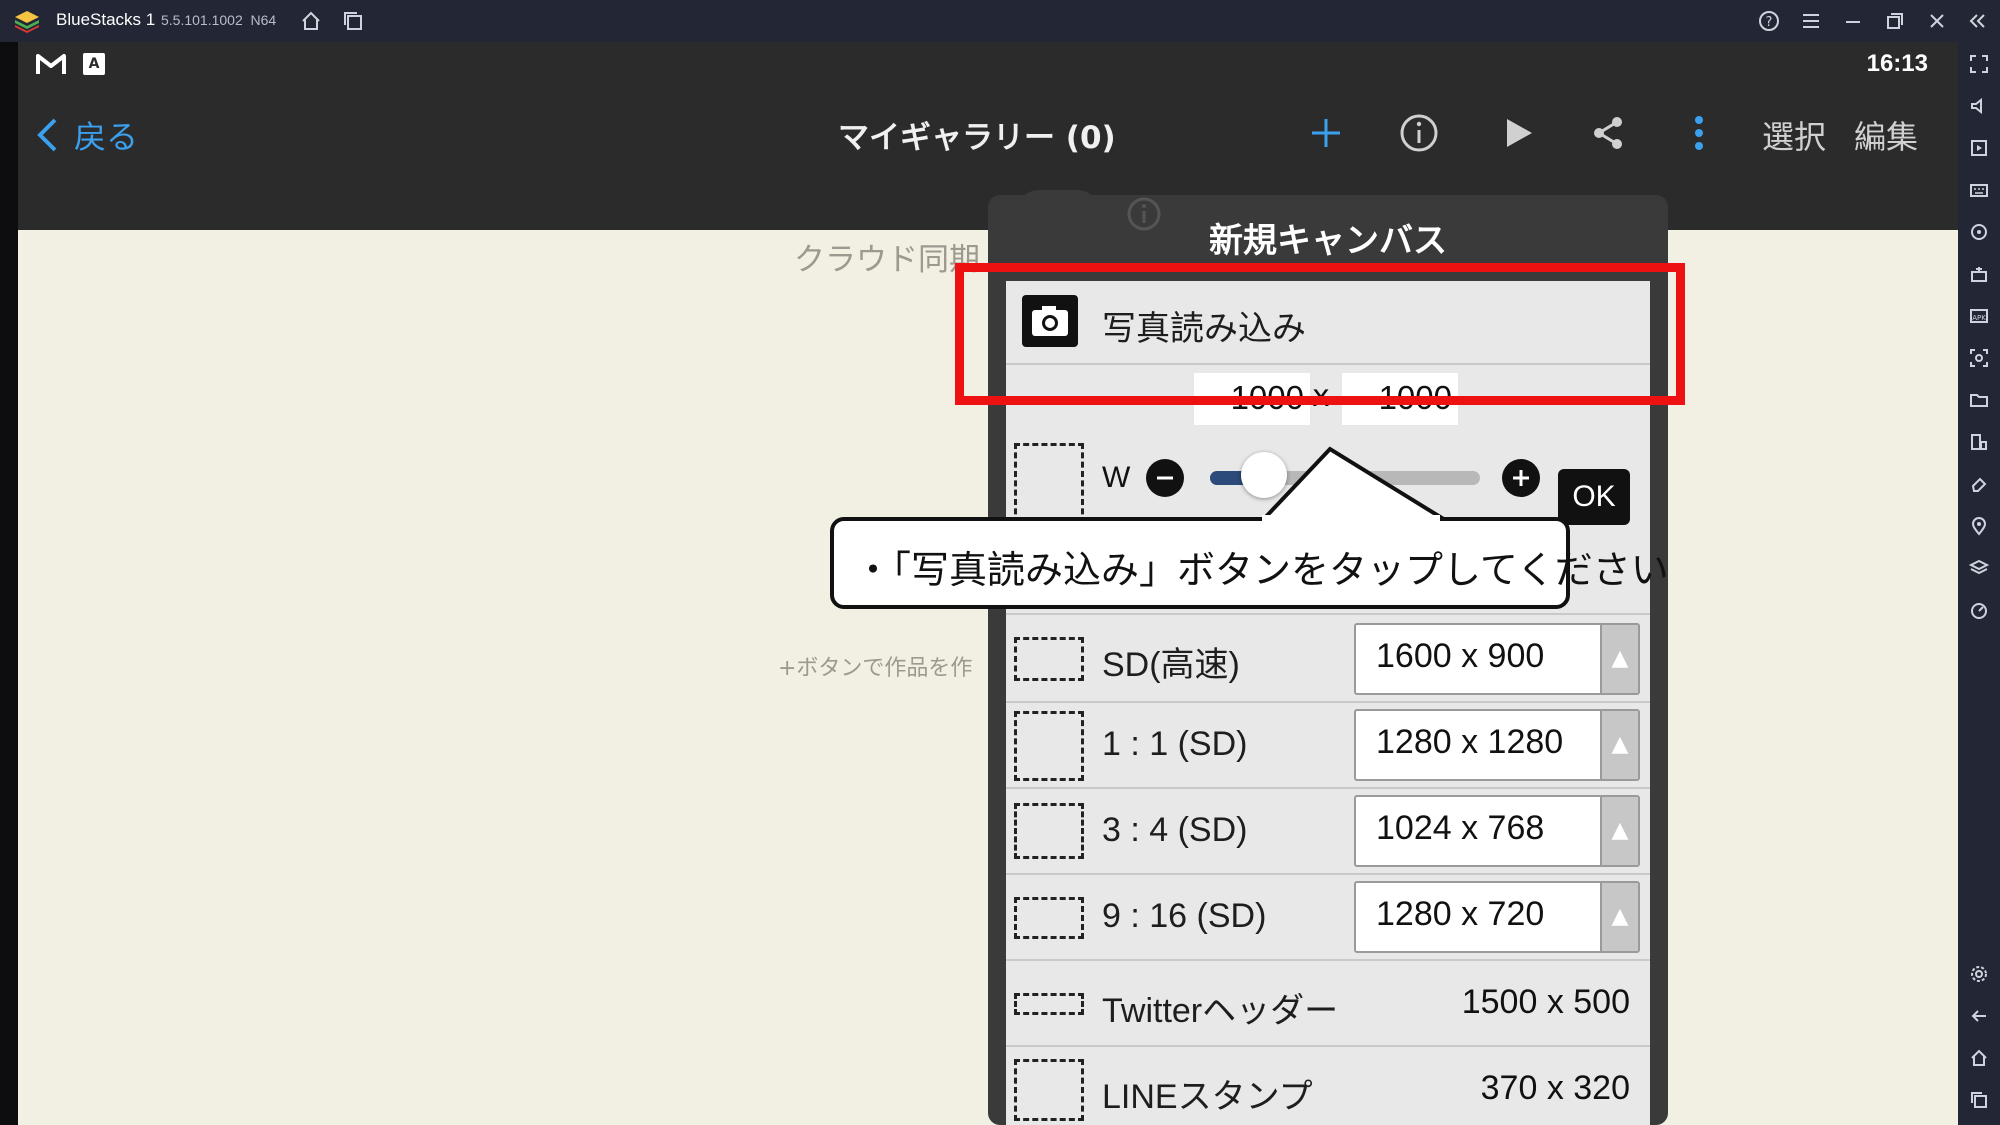  I want to click on help-icon: ?, so click(1769, 21).